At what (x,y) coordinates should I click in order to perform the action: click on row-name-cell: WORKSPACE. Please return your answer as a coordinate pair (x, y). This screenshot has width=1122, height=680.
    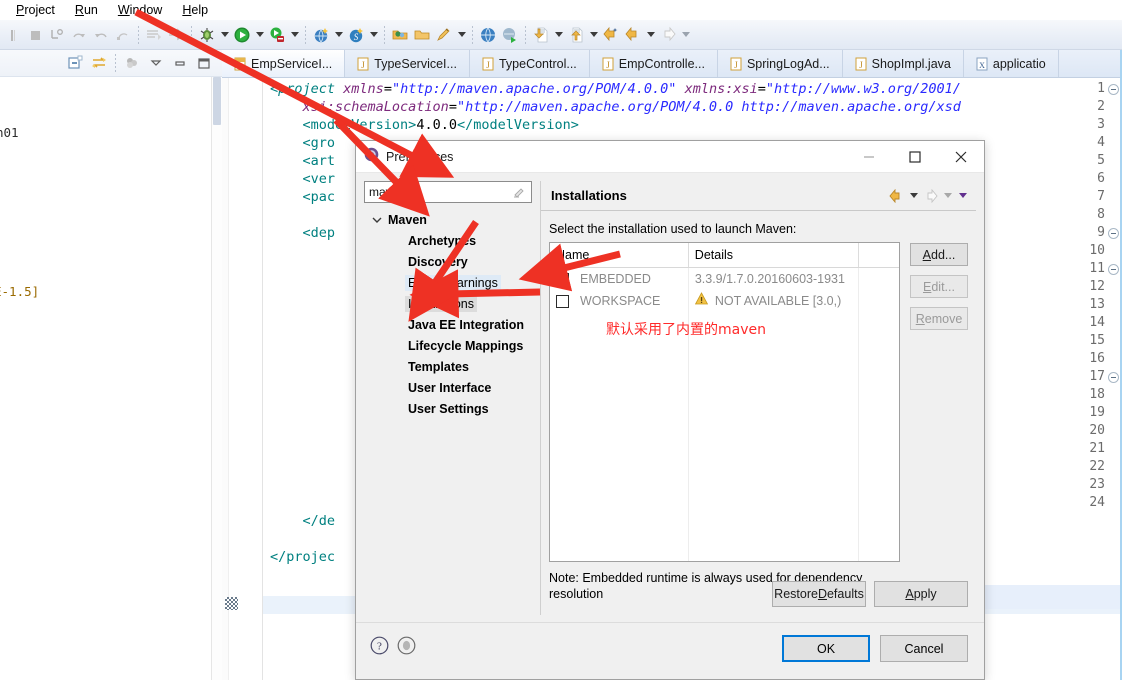
    Looking at the image, I should click on (619, 301).